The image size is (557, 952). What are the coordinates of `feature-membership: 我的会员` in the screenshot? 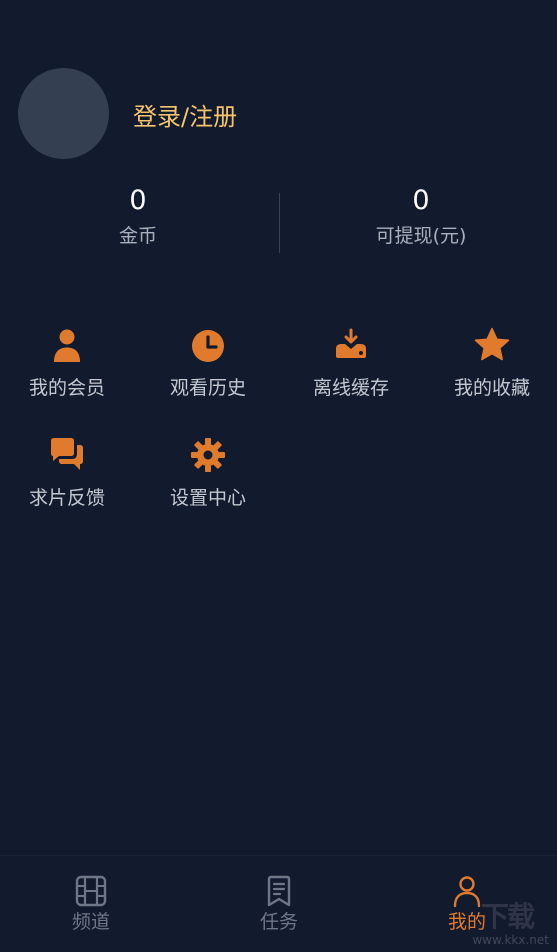 It's located at (68, 363).